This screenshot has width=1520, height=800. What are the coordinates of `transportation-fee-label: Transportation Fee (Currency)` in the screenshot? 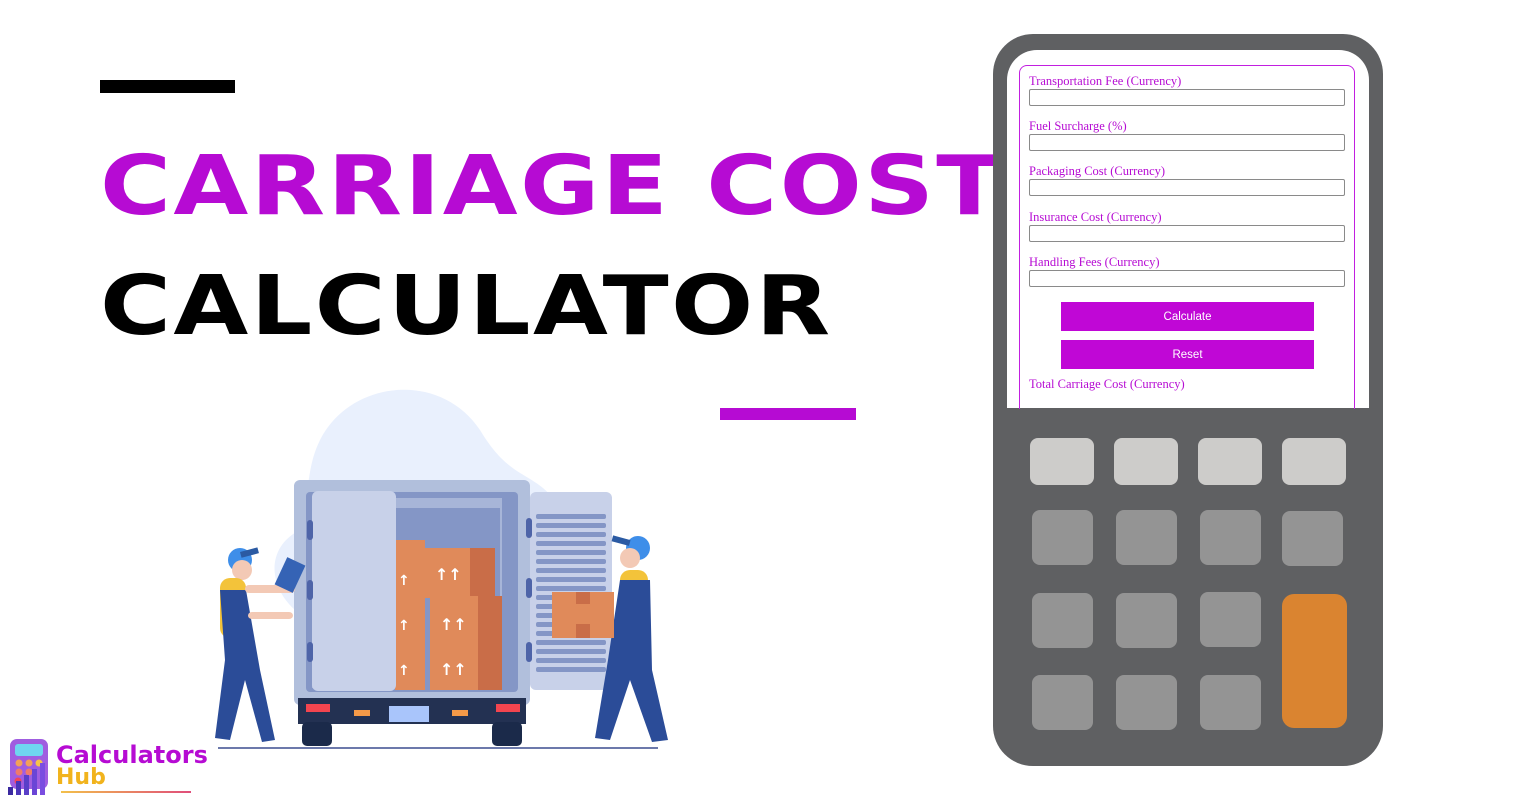 It's located at (1105, 81).